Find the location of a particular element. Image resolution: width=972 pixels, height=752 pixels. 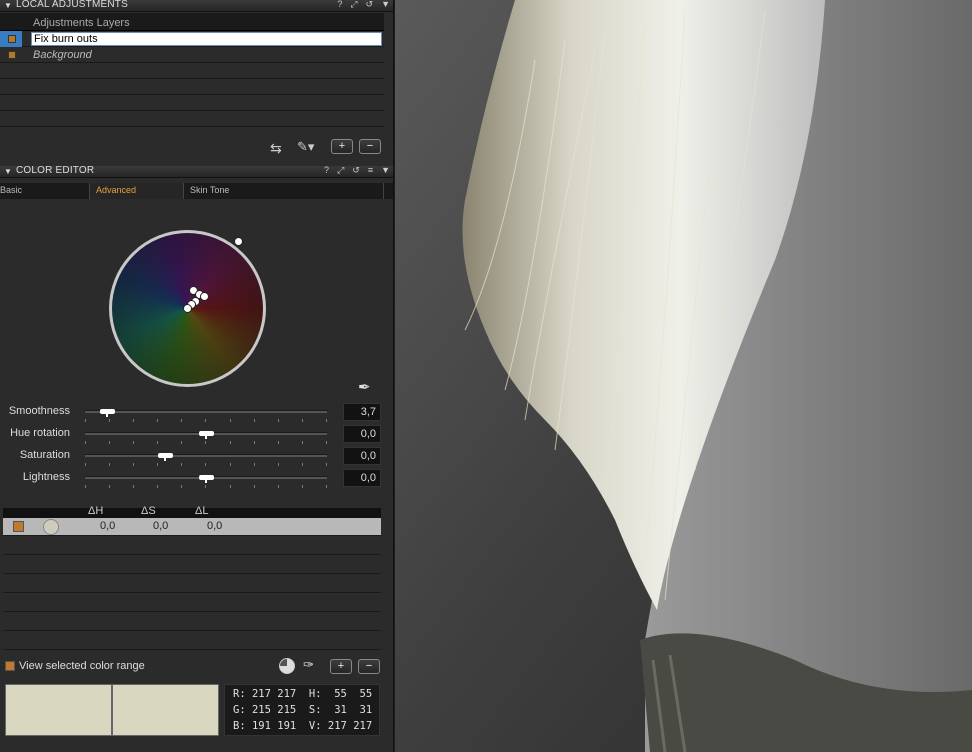

color-editor-header: ▼ COLOR EDITOR ? ⤢ ↺ ≡ ▼ is located at coordinates (196, 171).